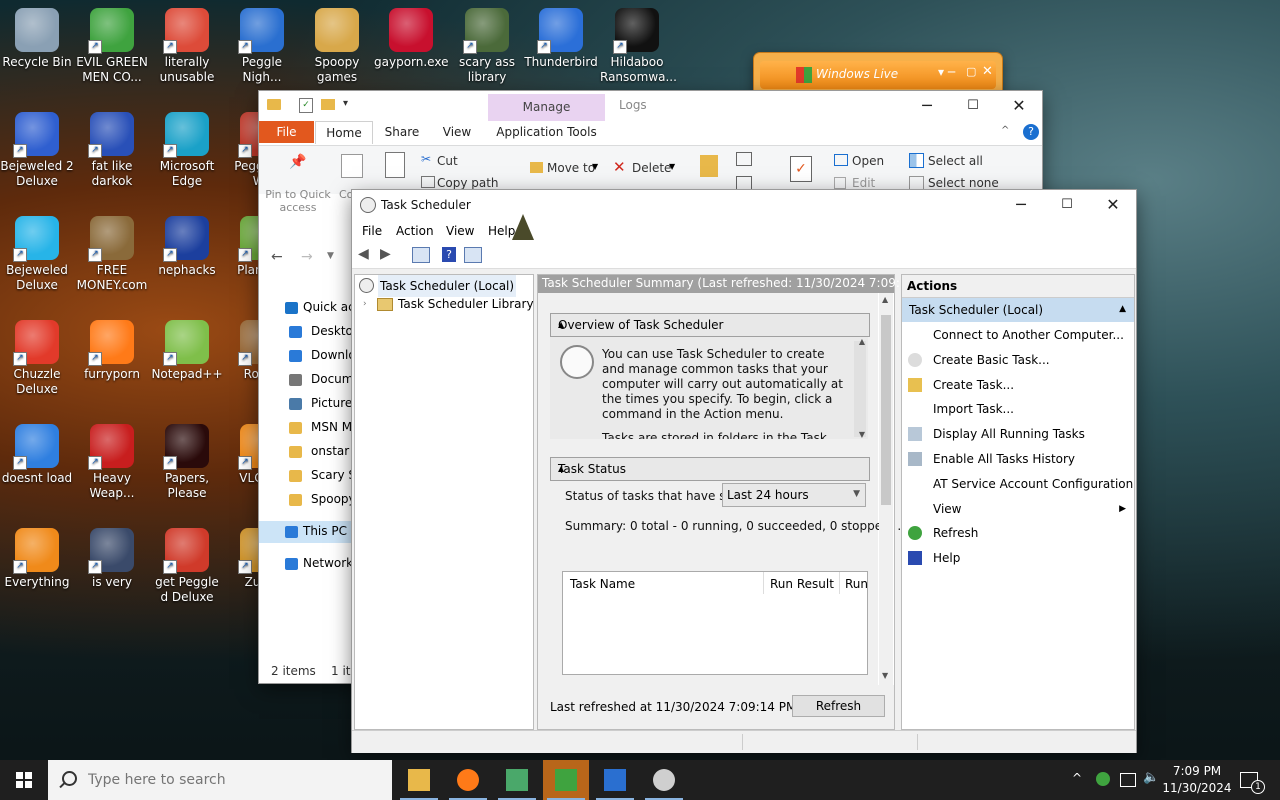 The height and width of the screenshot is (800, 1280). I want to click on edit-icon, so click(840, 183).